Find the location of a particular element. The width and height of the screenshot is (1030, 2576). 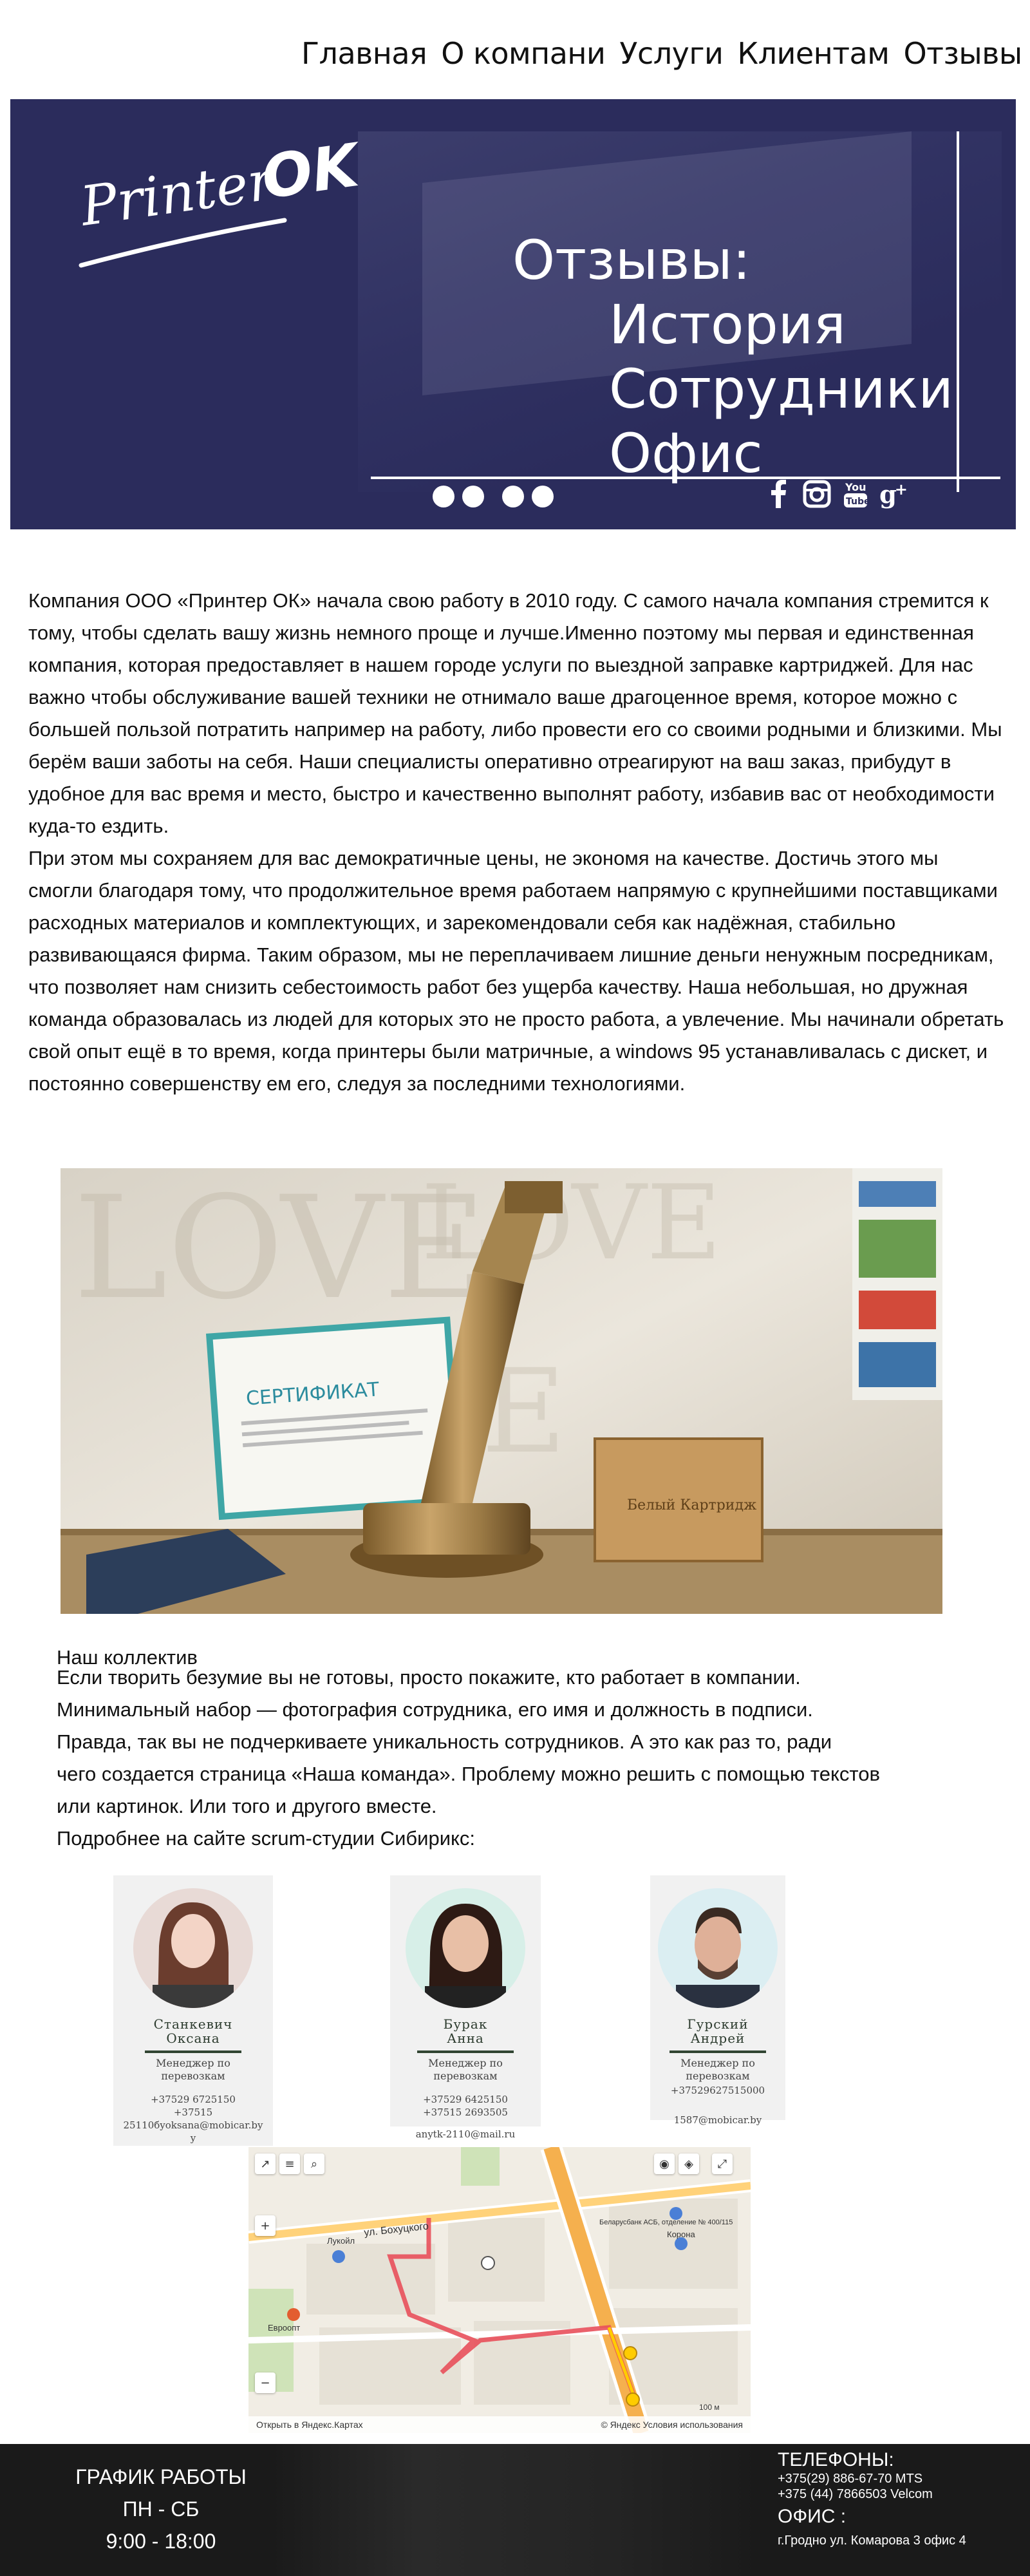

phone-mts: +375(29) 886-67-70 MTS is located at coordinates (872, 2478).